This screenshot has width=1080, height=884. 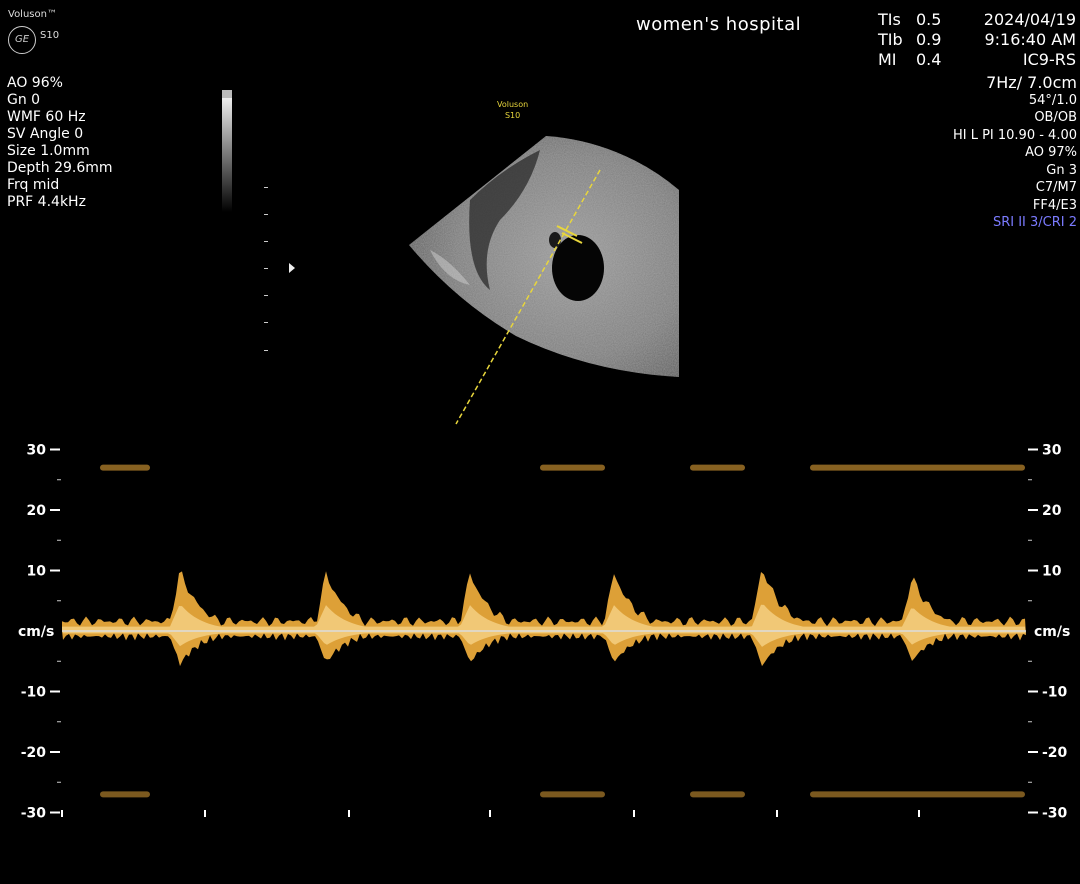 What do you see at coordinates (1052, 572) in the screenshot?
I see `velocity-label-right: 10` at bounding box center [1052, 572].